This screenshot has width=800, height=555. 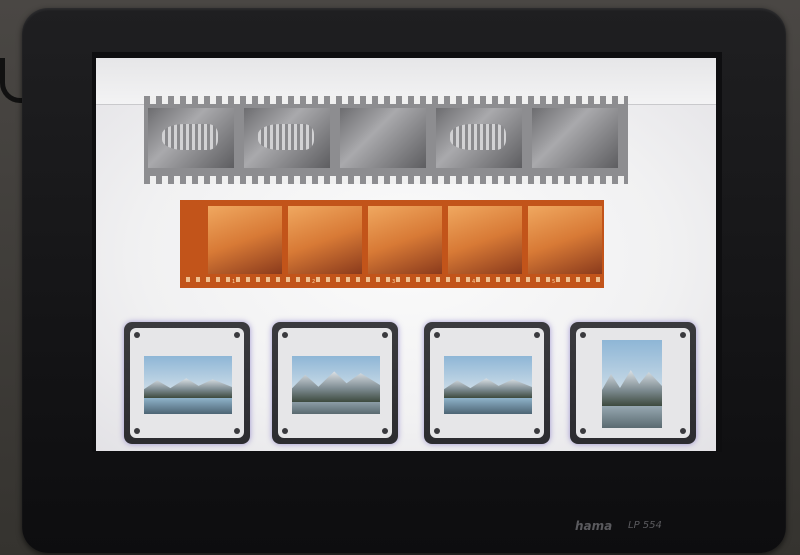 What do you see at coordinates (314, 282) in the screenshot?
I see `frame-number: 2` at bounding box center [314, 282].